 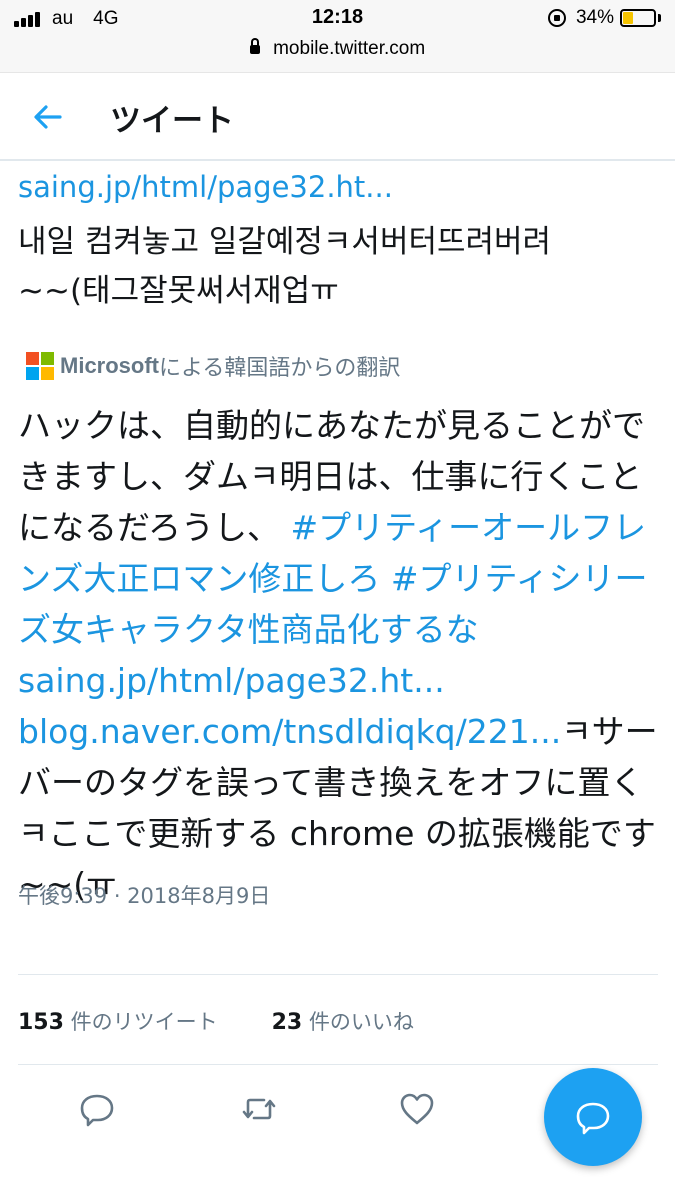 I want to click on retweets-stat: 153 件のリツイート, so click(x=118, y=1021).